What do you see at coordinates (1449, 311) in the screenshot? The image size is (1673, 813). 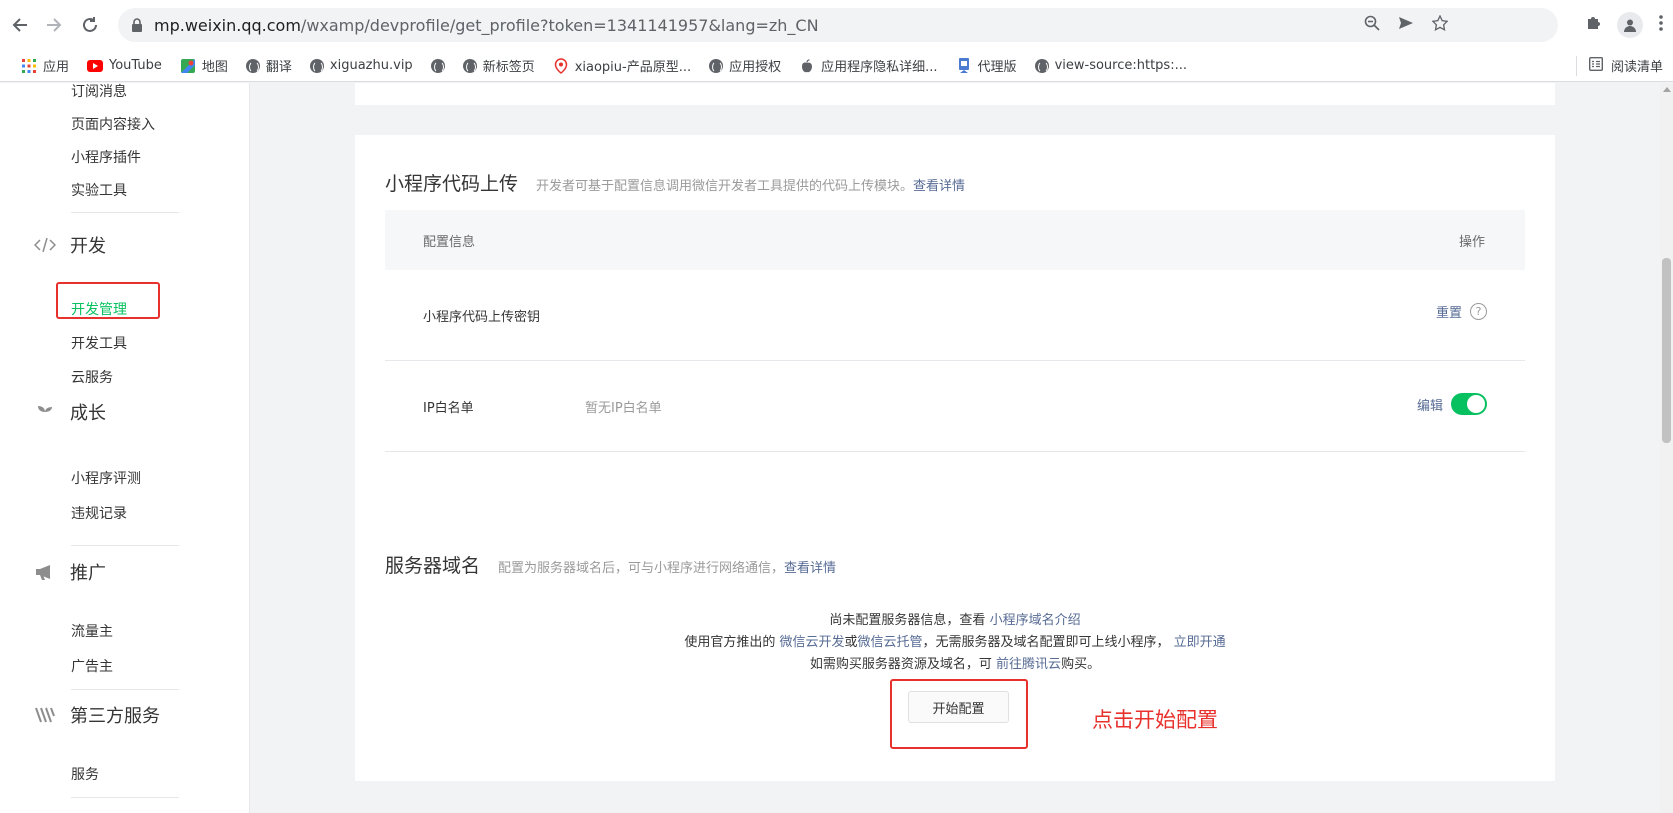 I see `reset-secret-link: 重置` at bounding box center [1449, 311].